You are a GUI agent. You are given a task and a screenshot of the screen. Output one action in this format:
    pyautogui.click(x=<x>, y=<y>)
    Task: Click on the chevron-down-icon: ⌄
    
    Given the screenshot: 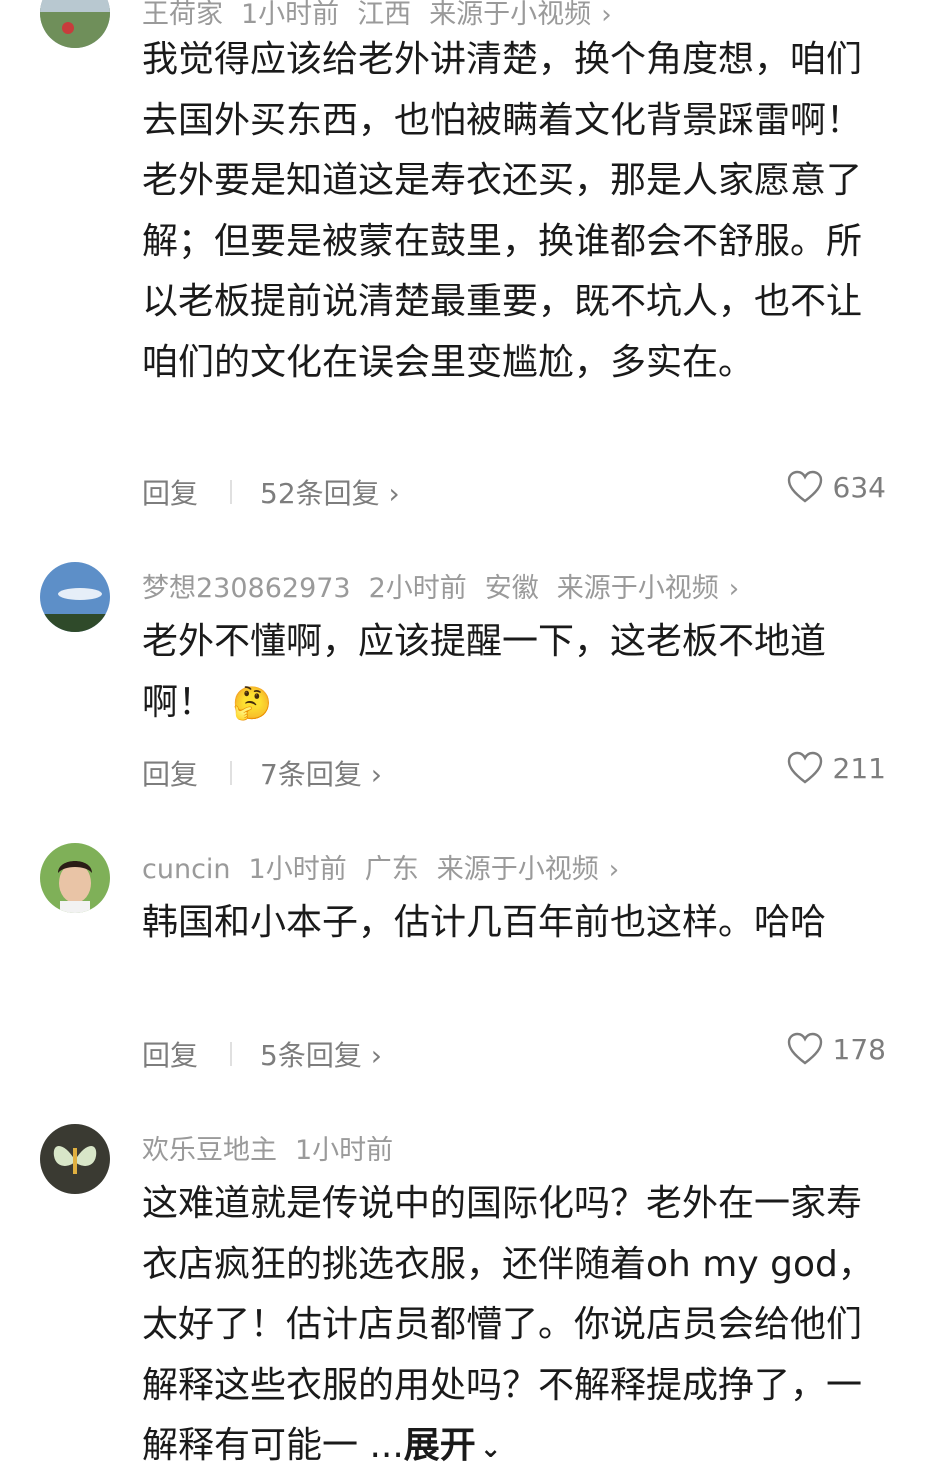 What is the action you would take?
    pyautogui.click(x=490, y=1449)
    